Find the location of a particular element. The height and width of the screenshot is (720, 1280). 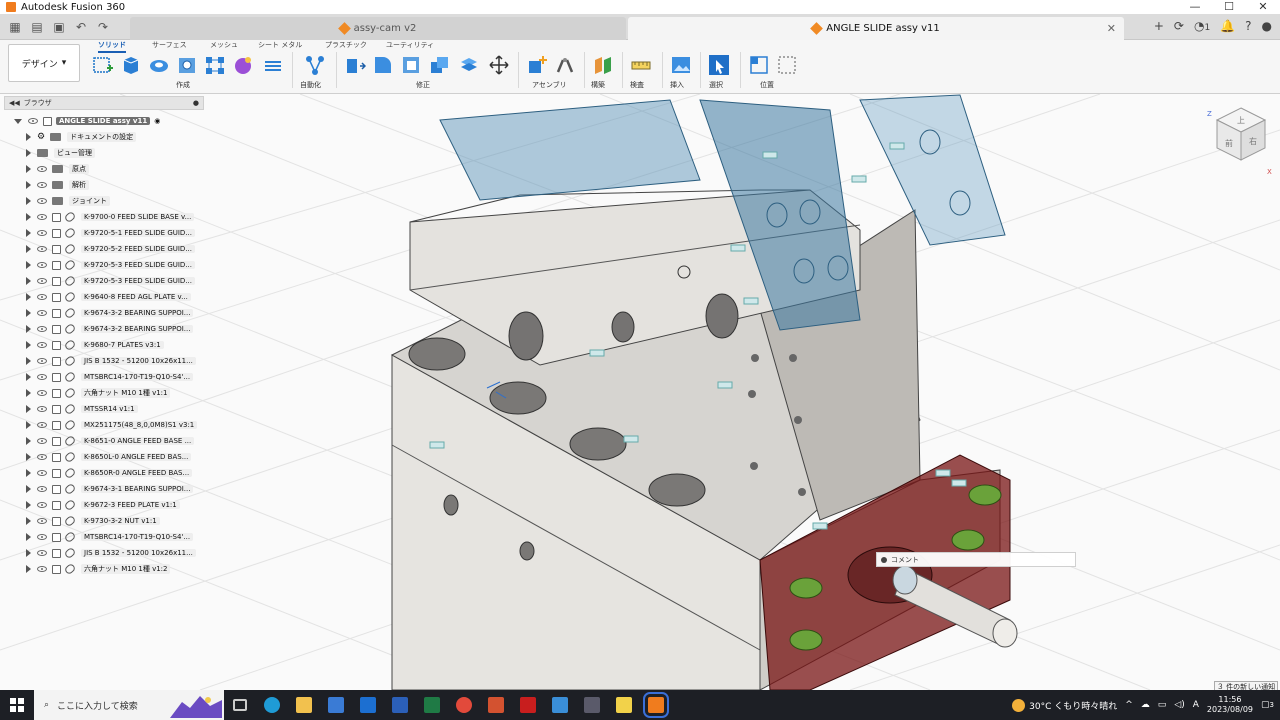

notifications-bell-icon: 🔔 is located at coordinates (1227, 26).